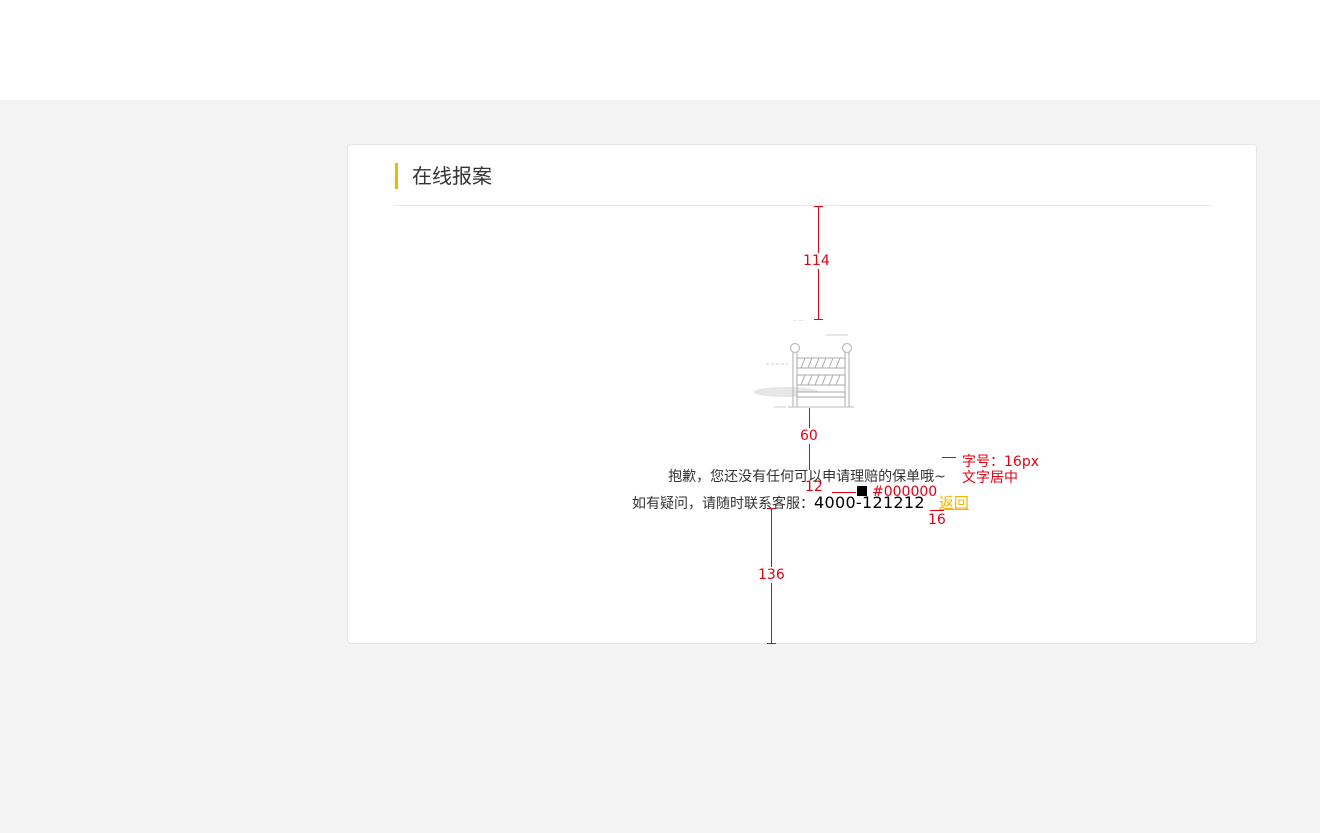 The width and height of the screenshot is (1320, 833). Describe the element at coordinates (862, 491) in the screenshot. I see `color-swatch` at that location.